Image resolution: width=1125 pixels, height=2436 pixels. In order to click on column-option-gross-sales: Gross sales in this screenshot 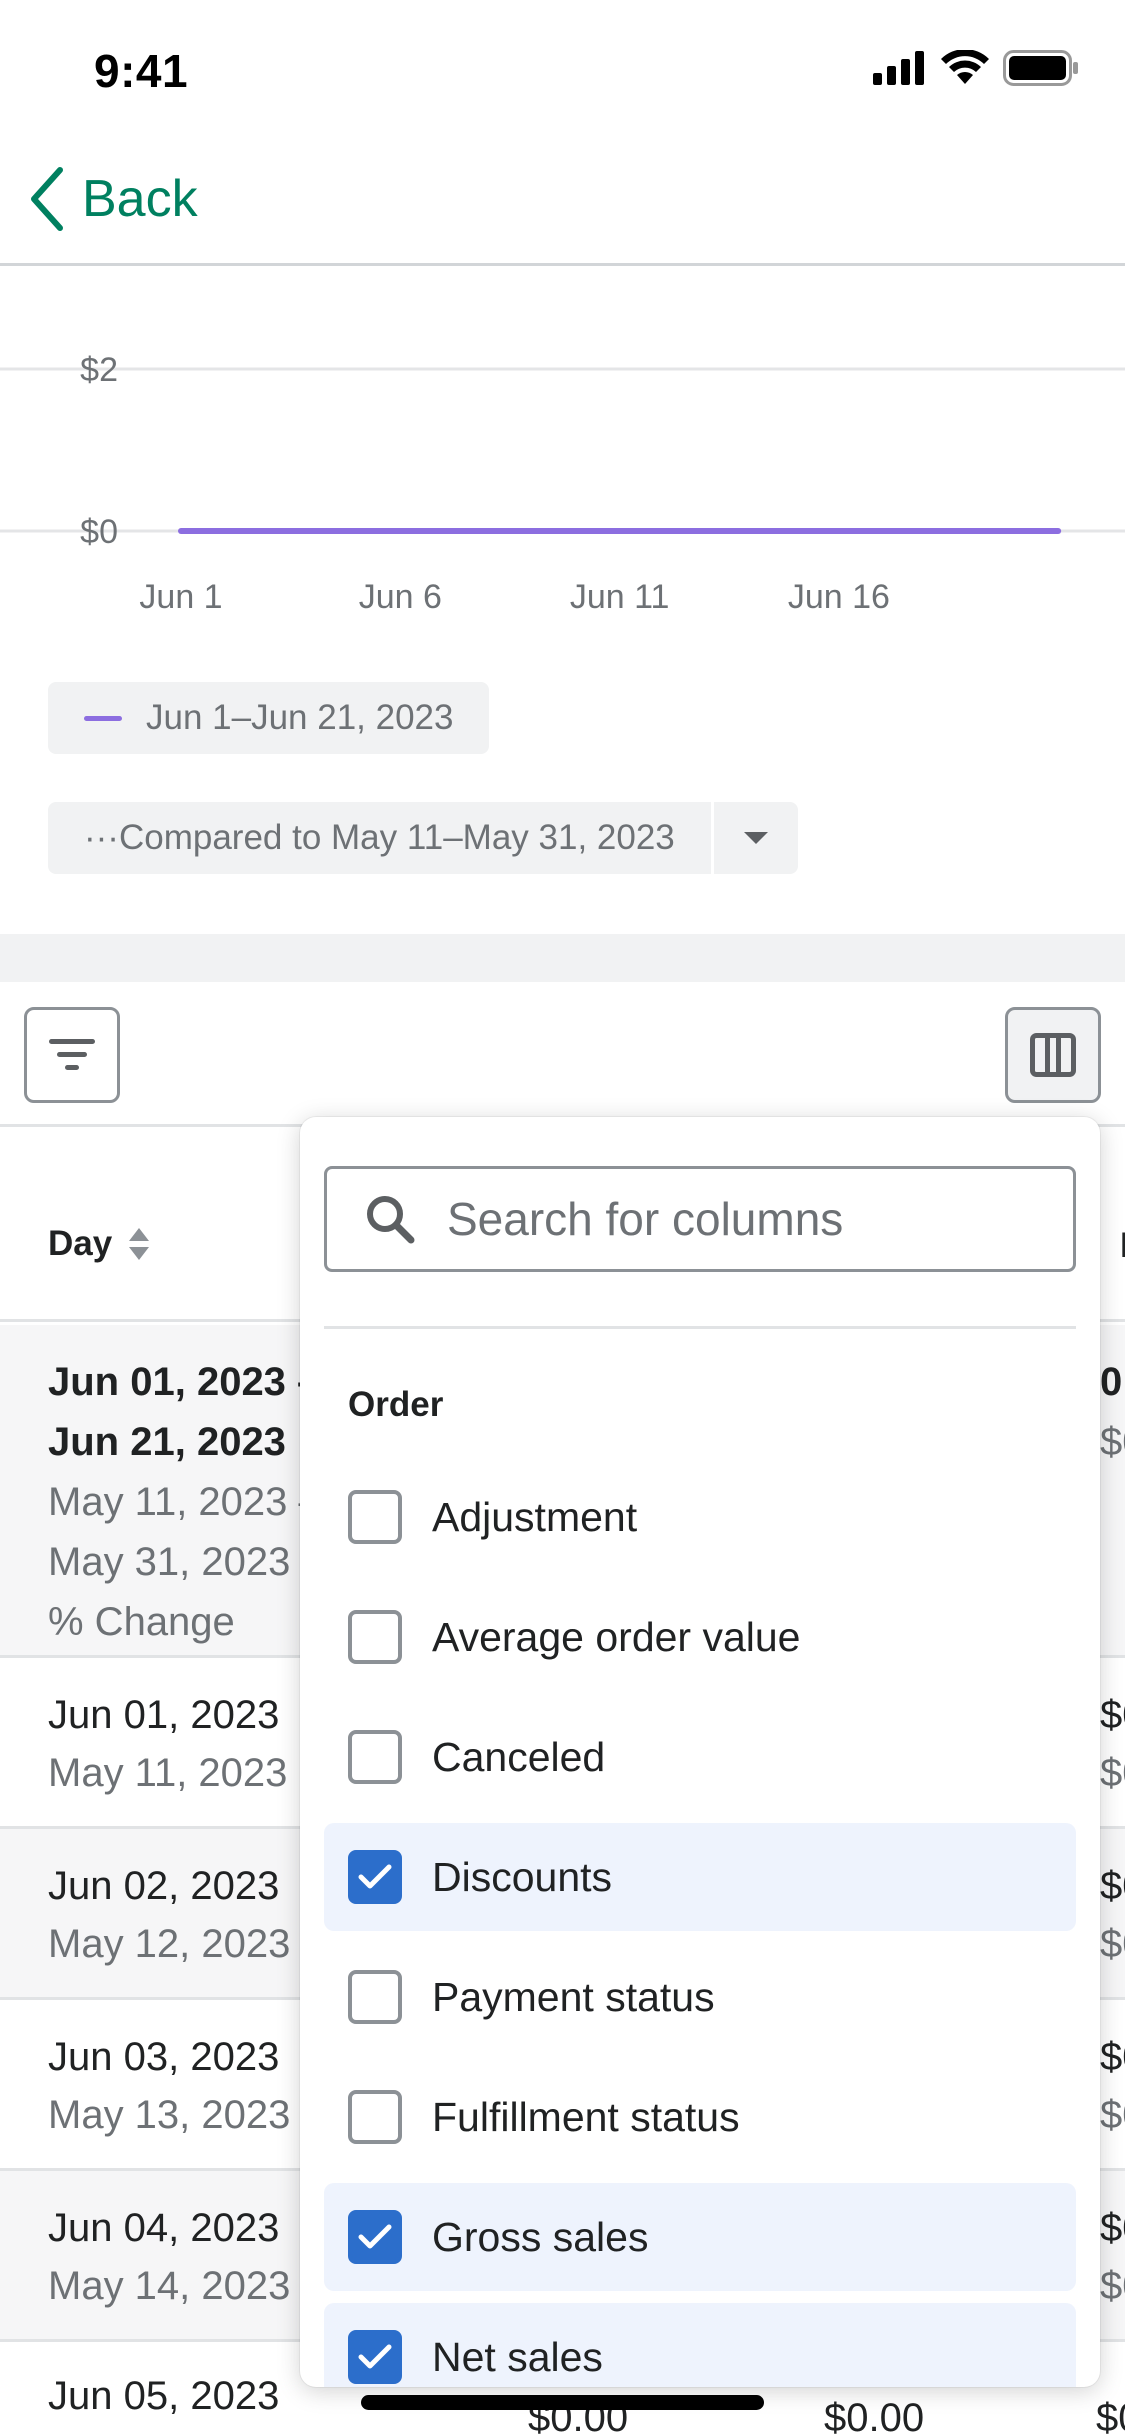, I will do `click(700, 2237)`.